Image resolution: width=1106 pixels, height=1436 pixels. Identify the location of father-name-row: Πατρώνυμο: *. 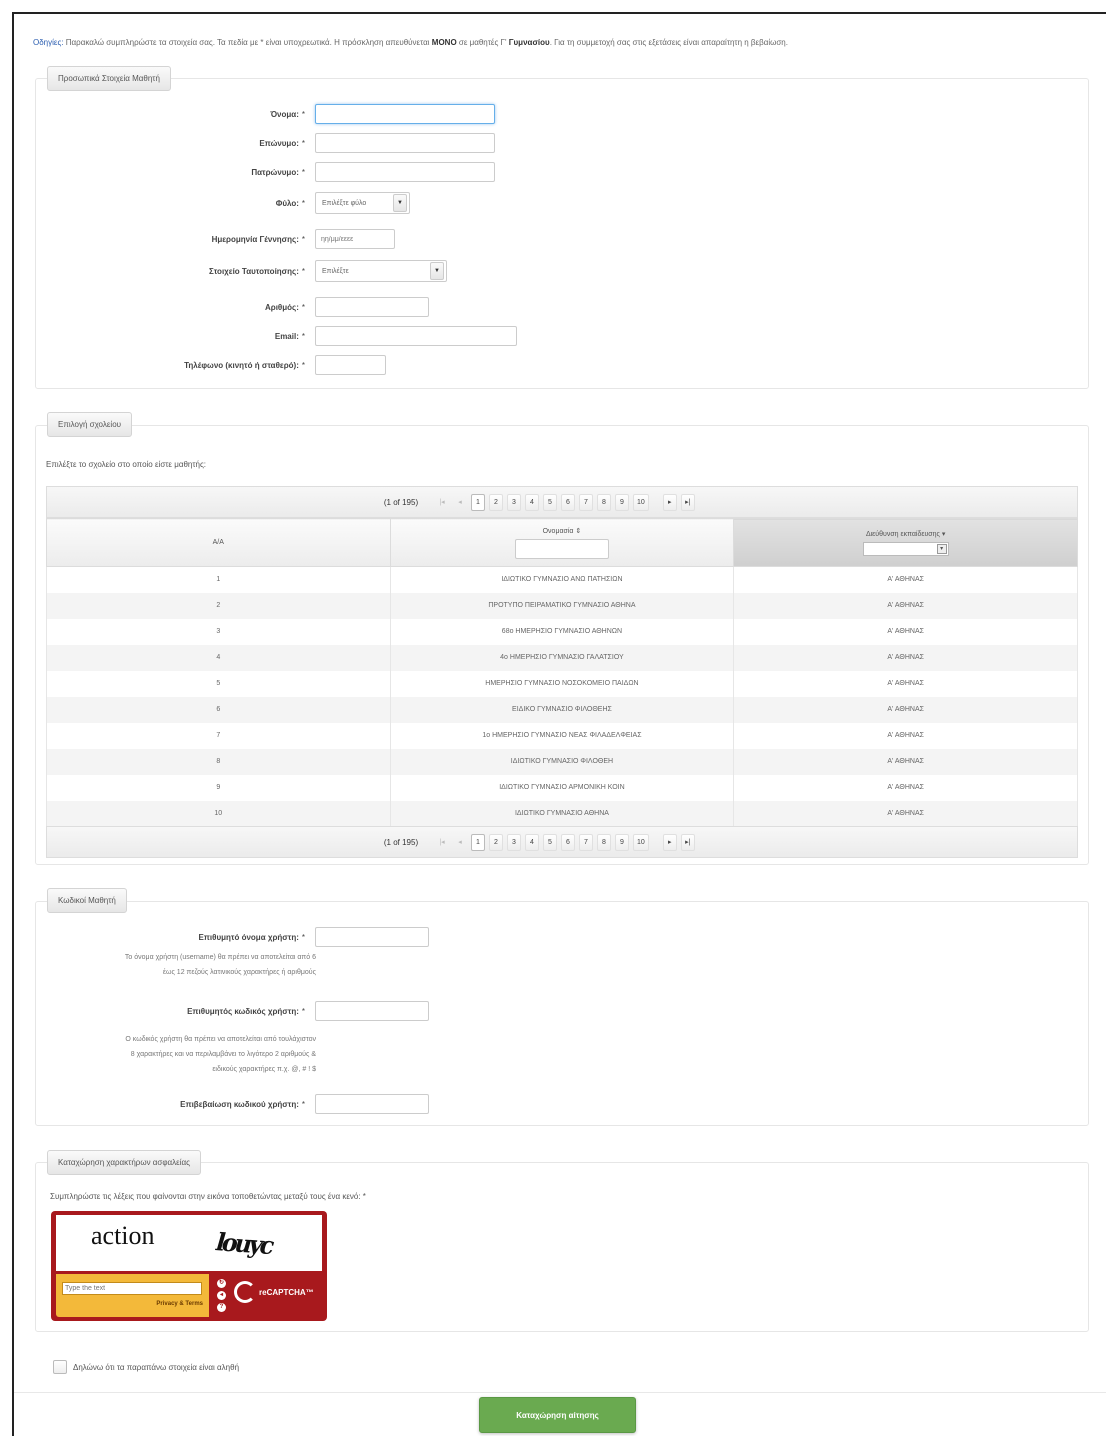
(265, 172).